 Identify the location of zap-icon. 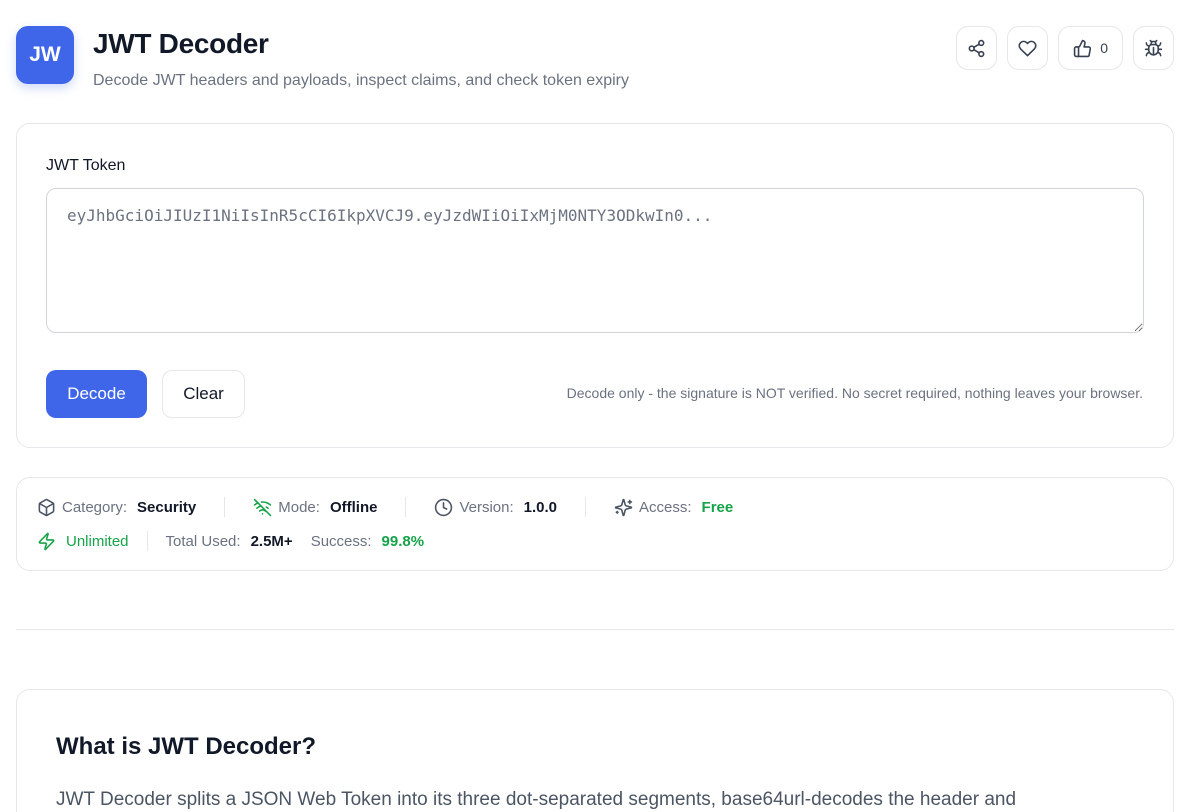
(46, 541).